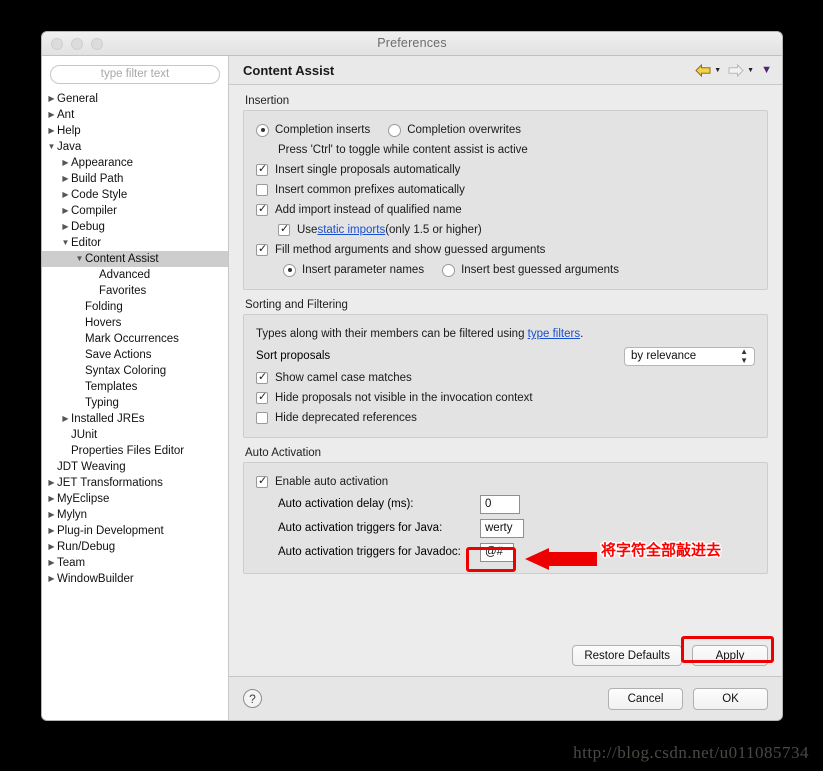 This screenshot has height=771, width=823. Describe the element at coordinates (262, 418) in the screenshot. I see `checkbox-hide-deprecated-references` at that location.